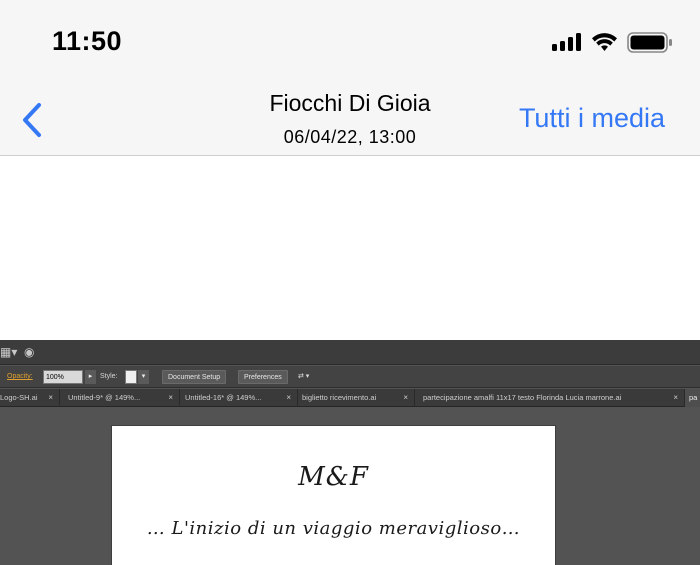 Image resolution: width=700 pixels, height=565 pixels. Describe the element at coordinates (350, 42) in the screenshot. I see `status-bar: 11:50` at that location.